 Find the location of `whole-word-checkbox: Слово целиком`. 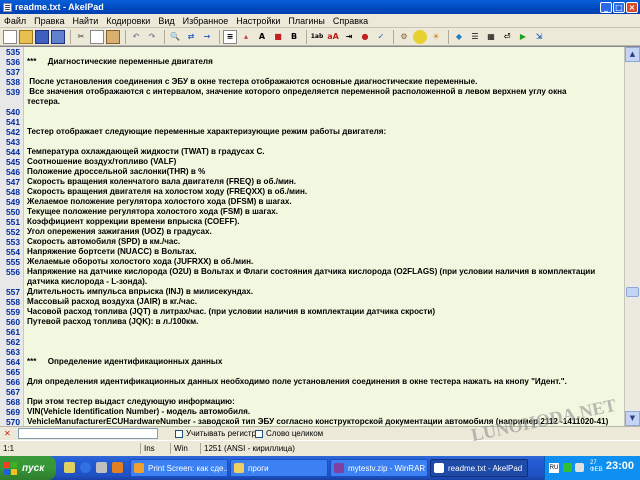

whole-word-checkbox: Слово целиком is located at coordinates (289, 433).